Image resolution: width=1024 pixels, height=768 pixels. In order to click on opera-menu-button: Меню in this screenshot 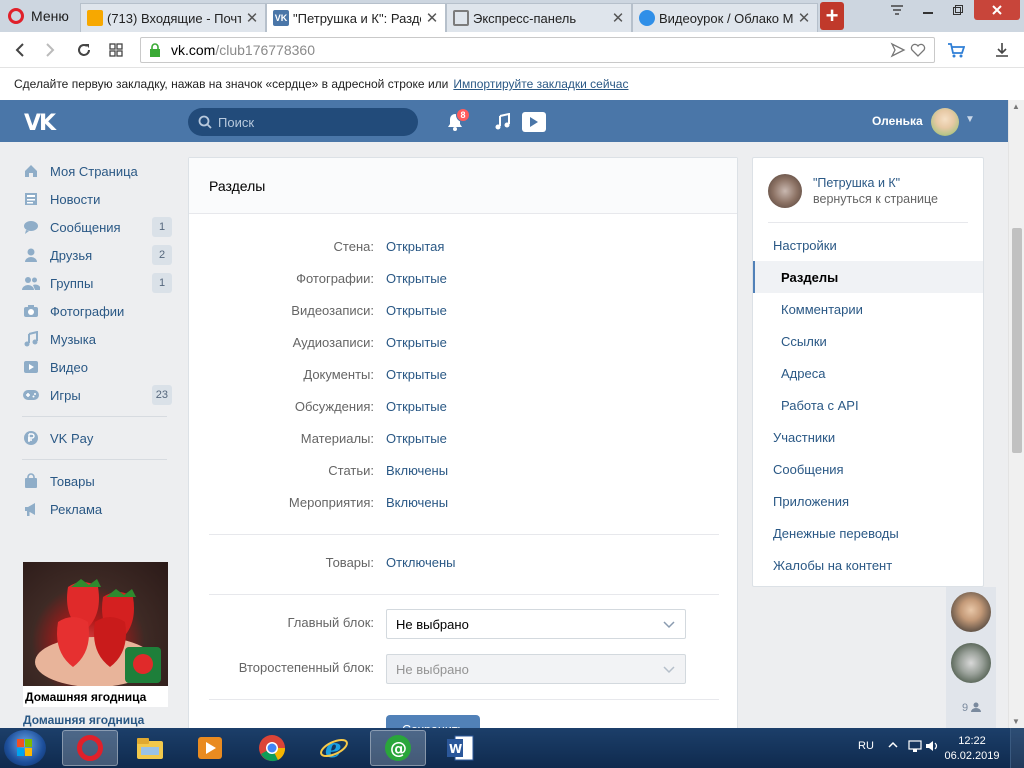, I will do `click(39, 16)`.